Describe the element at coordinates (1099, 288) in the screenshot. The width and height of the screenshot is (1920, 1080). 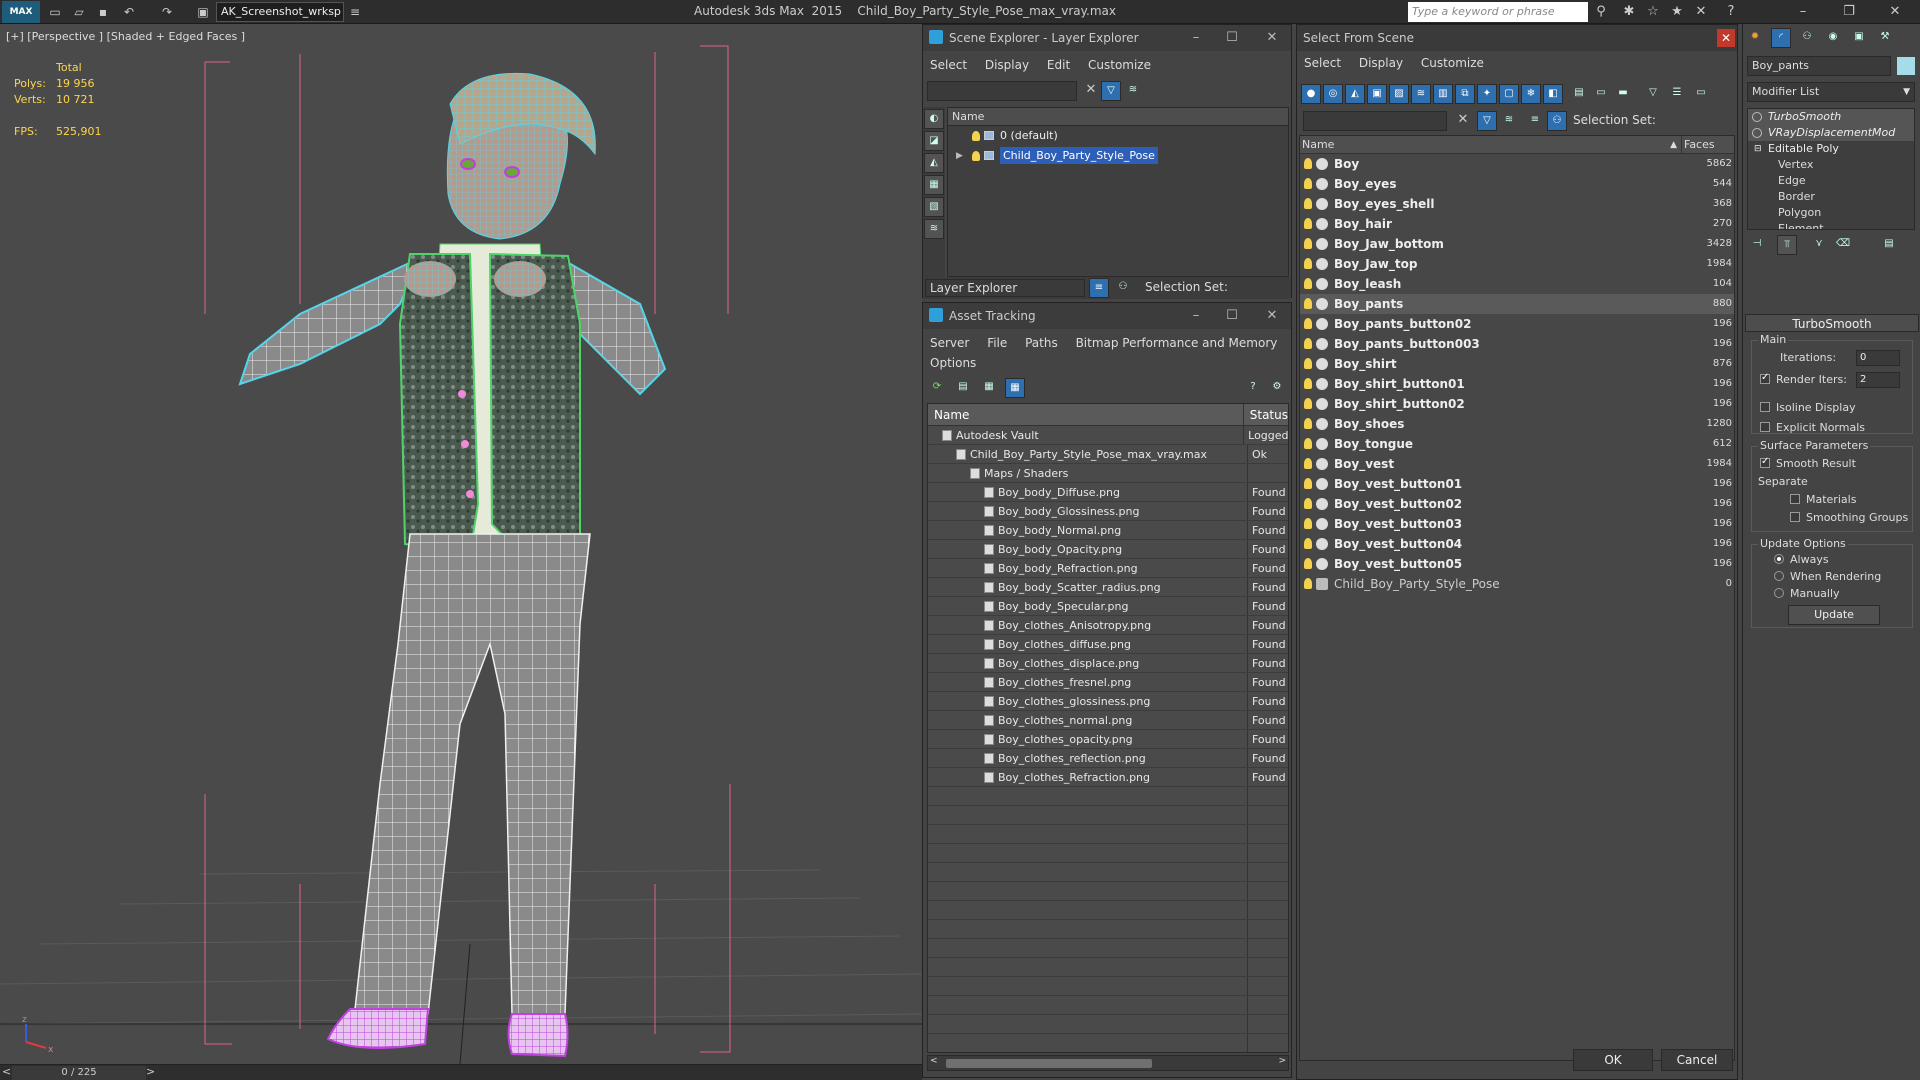
I see `layer-explorer-icon: ≡` at that location.